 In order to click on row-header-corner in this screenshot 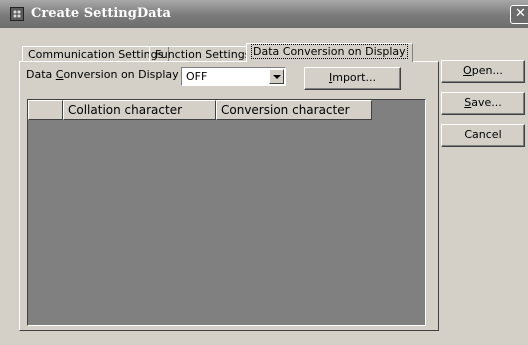, I will do `click(45, 110)`.